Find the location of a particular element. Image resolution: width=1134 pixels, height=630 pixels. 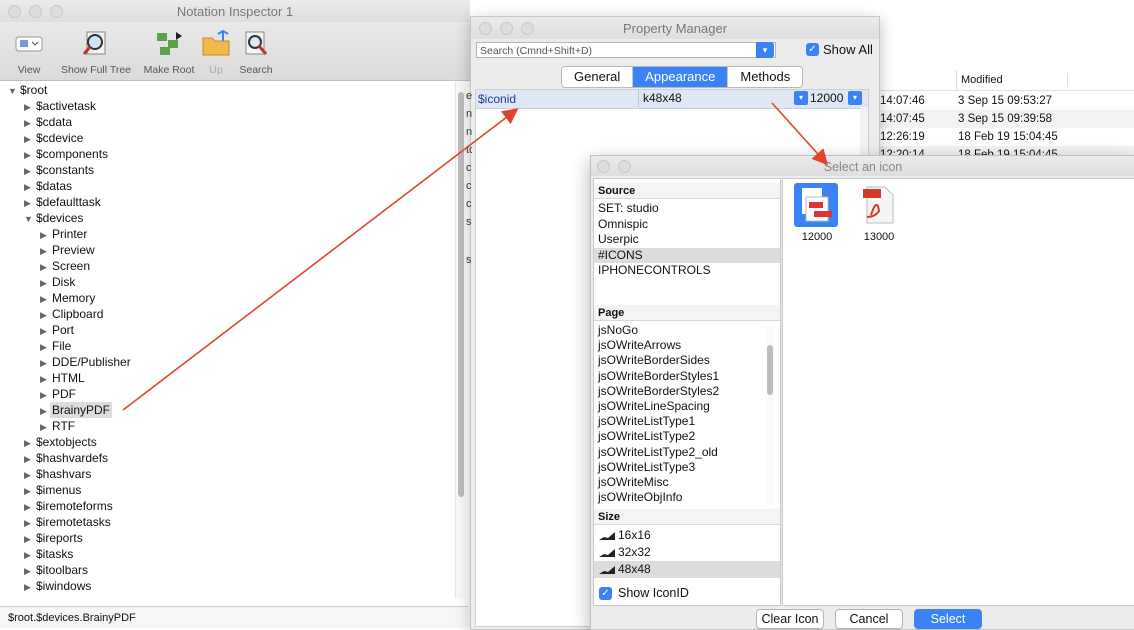

select-icon-titlebar: Select an icon is located at coordinates (862, 166).